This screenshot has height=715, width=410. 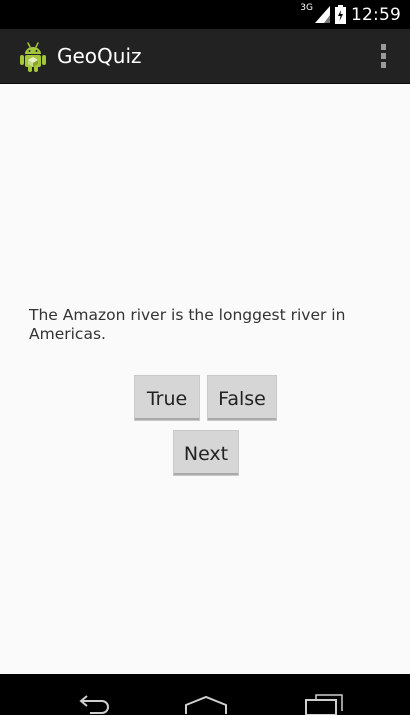 I want to click on network-type-label: 3G, so click(x=306, y=7).